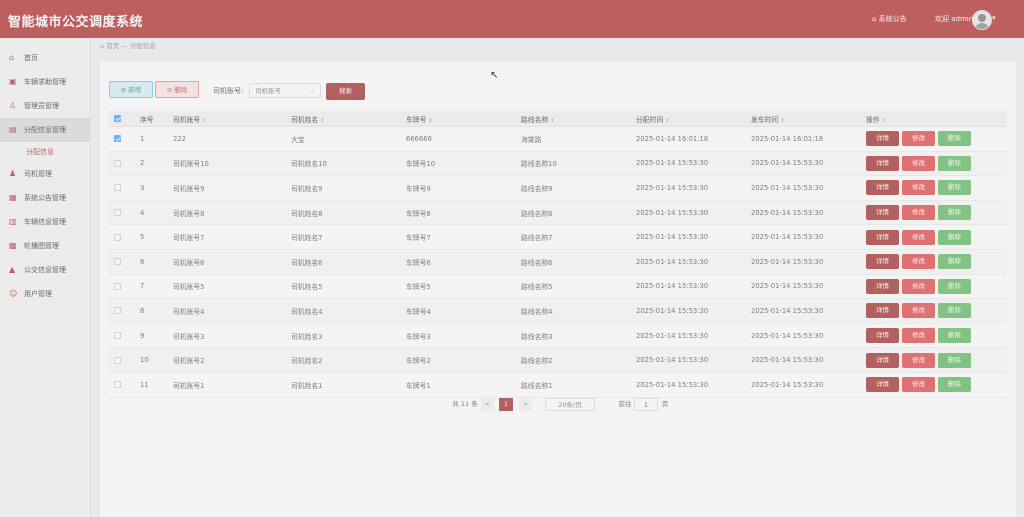 The image size is (1024, 517). Describe the element at coordinates (45, 174) in the screenshot. I see `sidebar-item-drivers: ♟ 司机管理` at that location.